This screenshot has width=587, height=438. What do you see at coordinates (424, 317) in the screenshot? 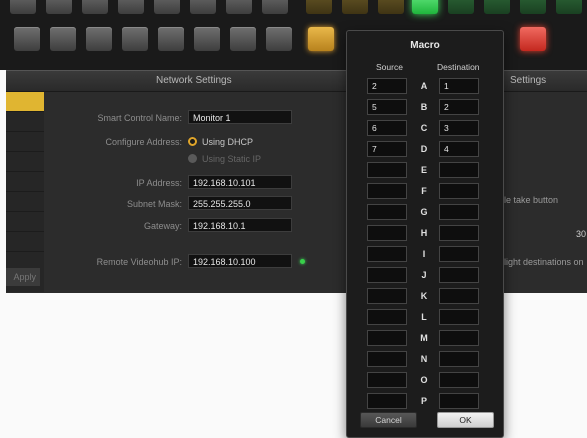
I see `macro-letter: L` at bounding box center [424, 317].